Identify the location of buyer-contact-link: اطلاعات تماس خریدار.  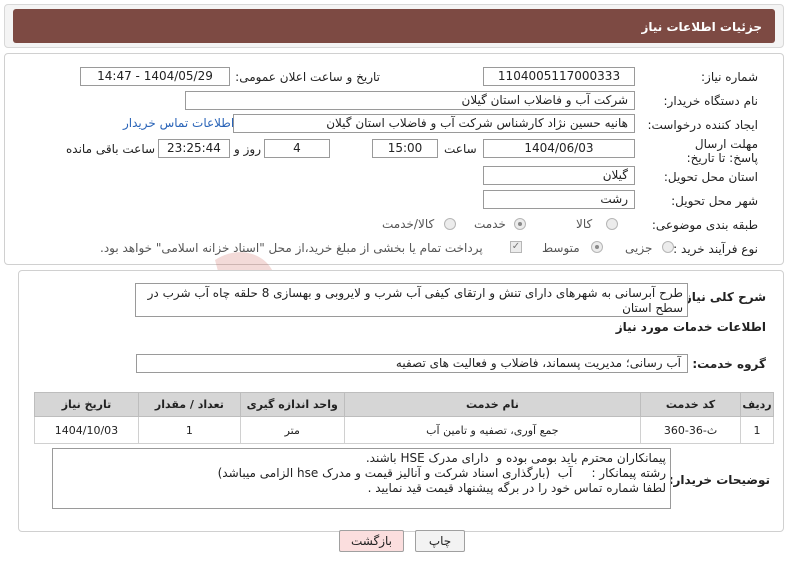
(178, 123).